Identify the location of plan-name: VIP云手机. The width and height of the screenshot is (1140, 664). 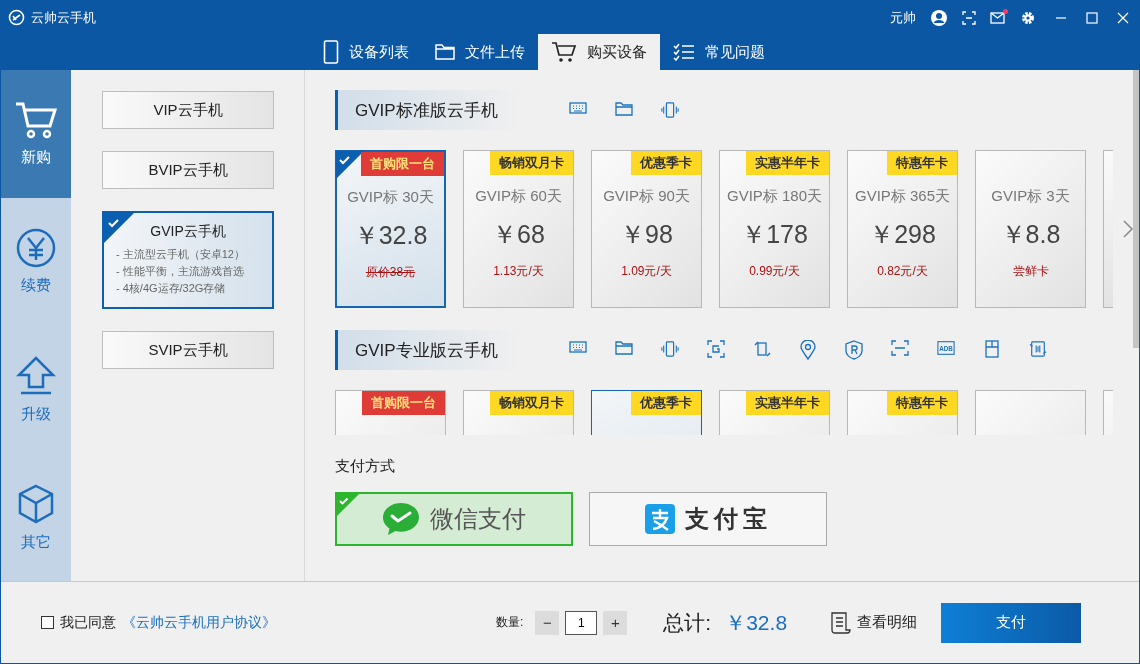
(188, 110).